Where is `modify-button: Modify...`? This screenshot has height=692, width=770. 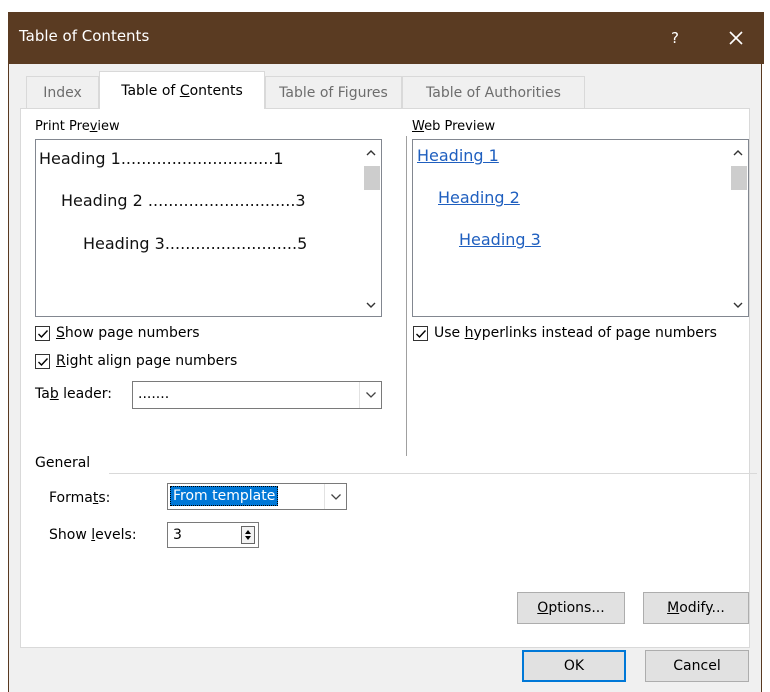 modify-button: Modify... is located at coordinates (696, 608).